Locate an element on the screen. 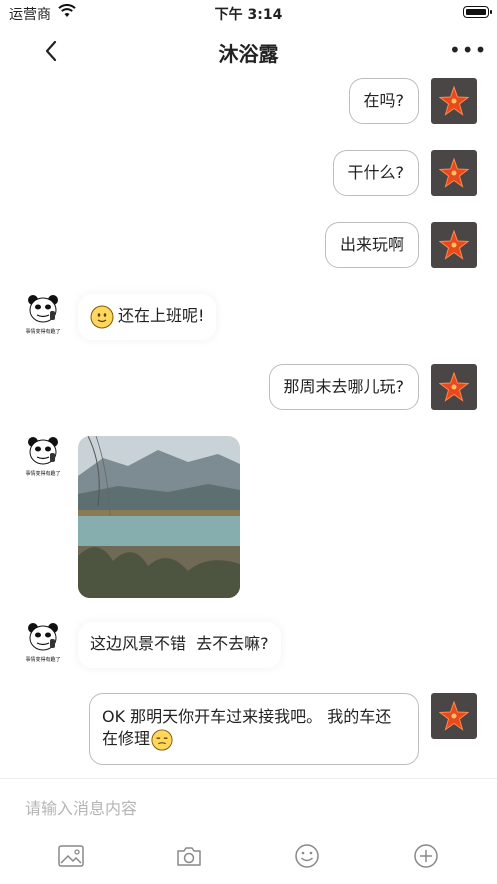 The image size is (497, 884). unamused-face-icon is located at coordinates (162, 739).